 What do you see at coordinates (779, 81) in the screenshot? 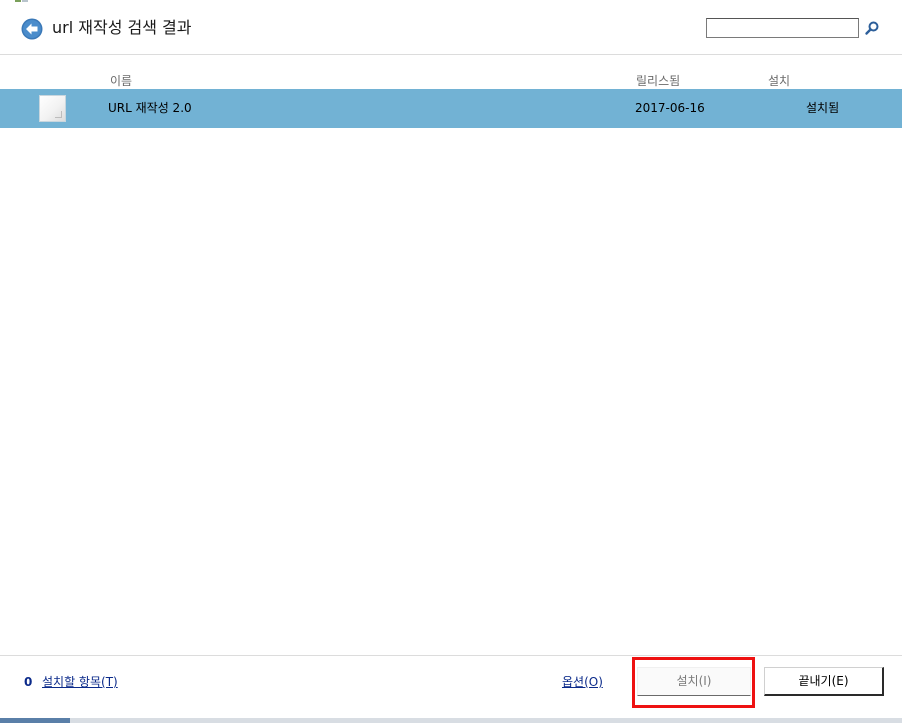
I see `column-header-install: 설치` at bounding box center [779, 81].